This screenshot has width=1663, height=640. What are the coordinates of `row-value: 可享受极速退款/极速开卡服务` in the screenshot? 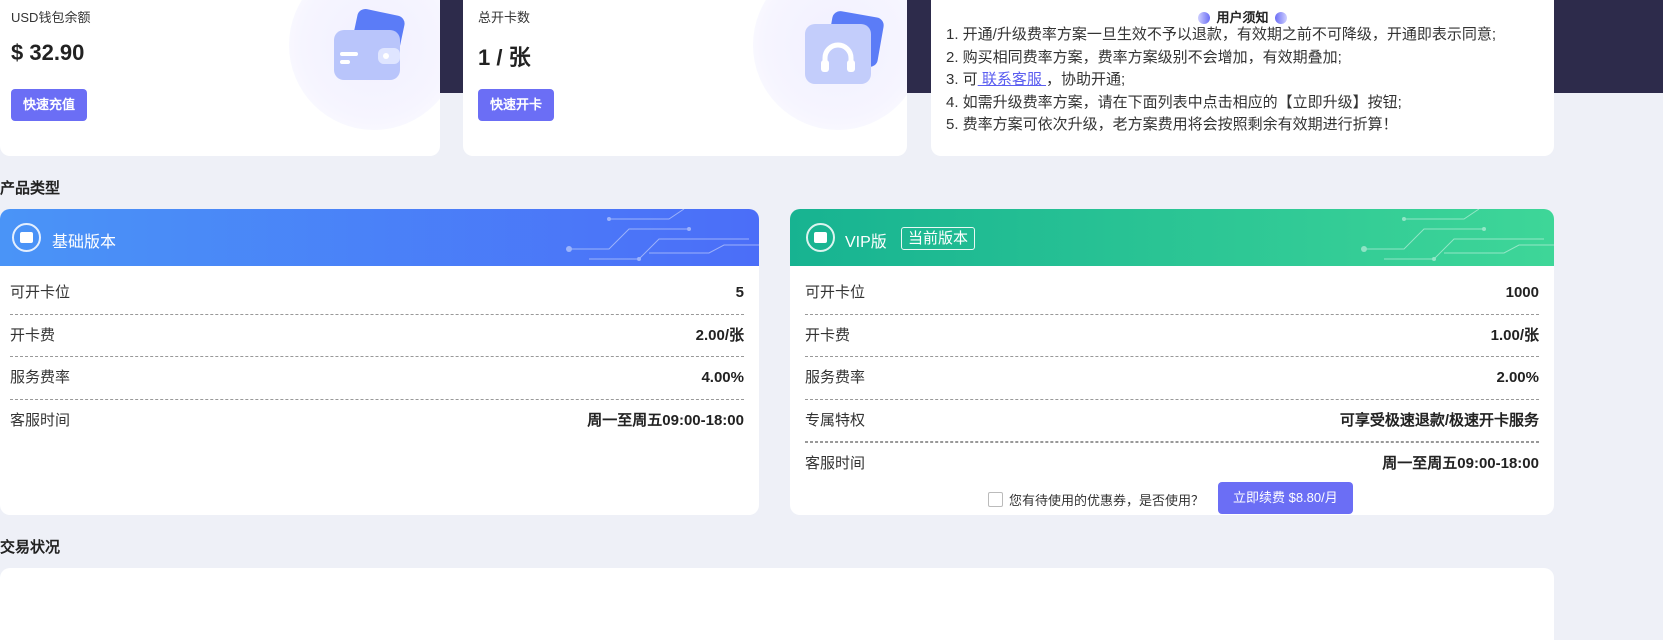 It's located at (1439, 420).